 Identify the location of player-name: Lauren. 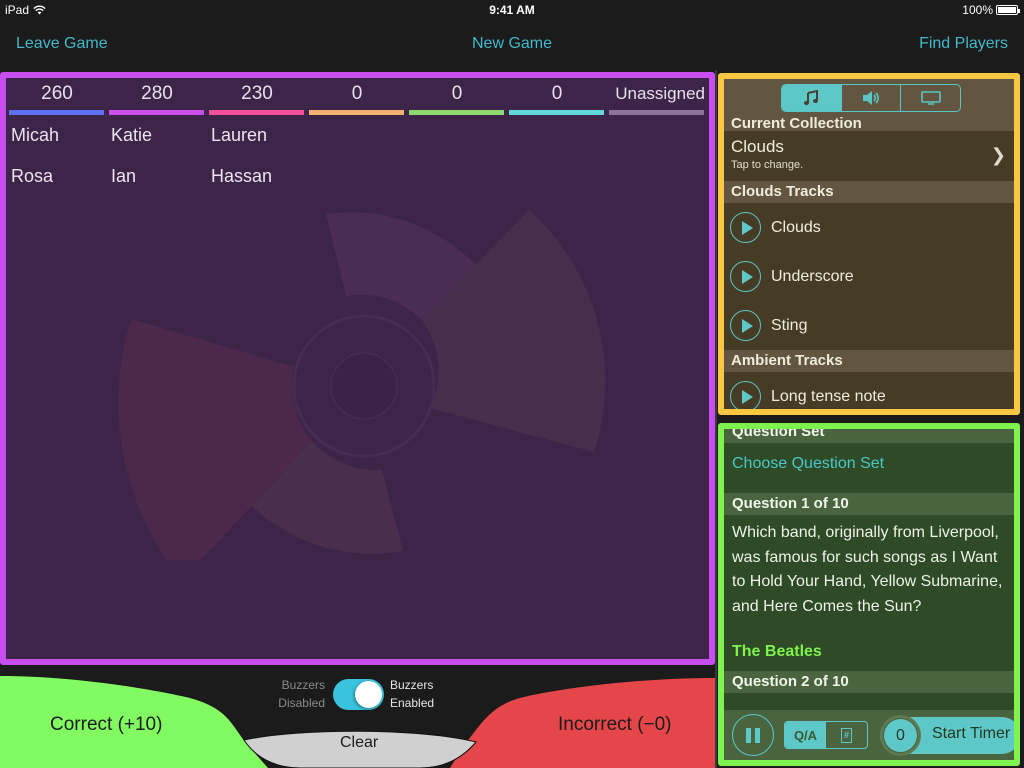
(257, 143).